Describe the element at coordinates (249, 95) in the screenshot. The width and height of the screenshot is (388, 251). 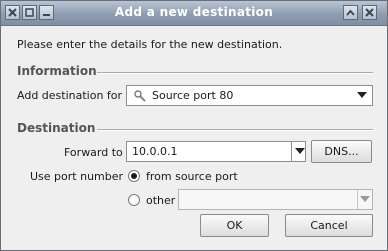
I see `add-for-select: Source port 80` at that location.